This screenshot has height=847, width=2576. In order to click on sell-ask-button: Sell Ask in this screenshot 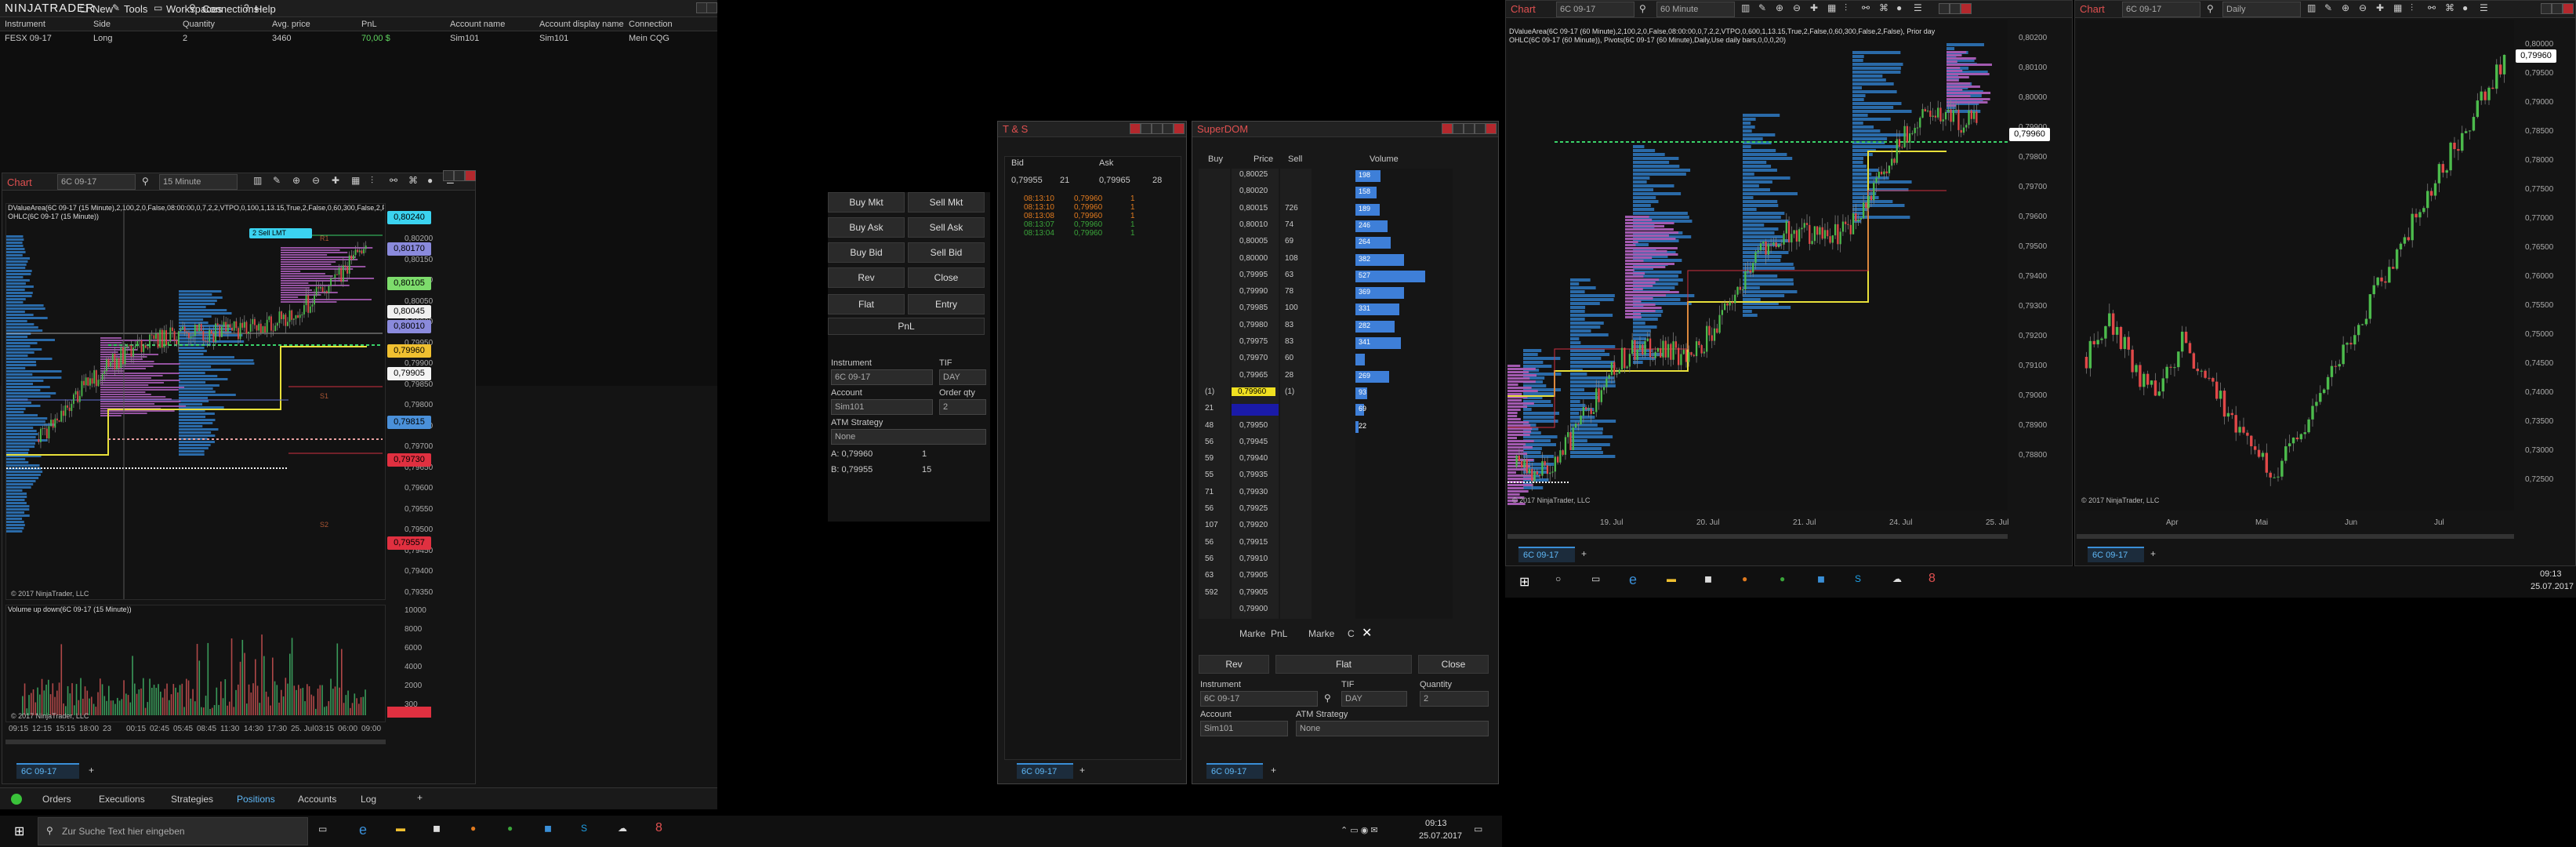, I will do `click(946, 227)`.